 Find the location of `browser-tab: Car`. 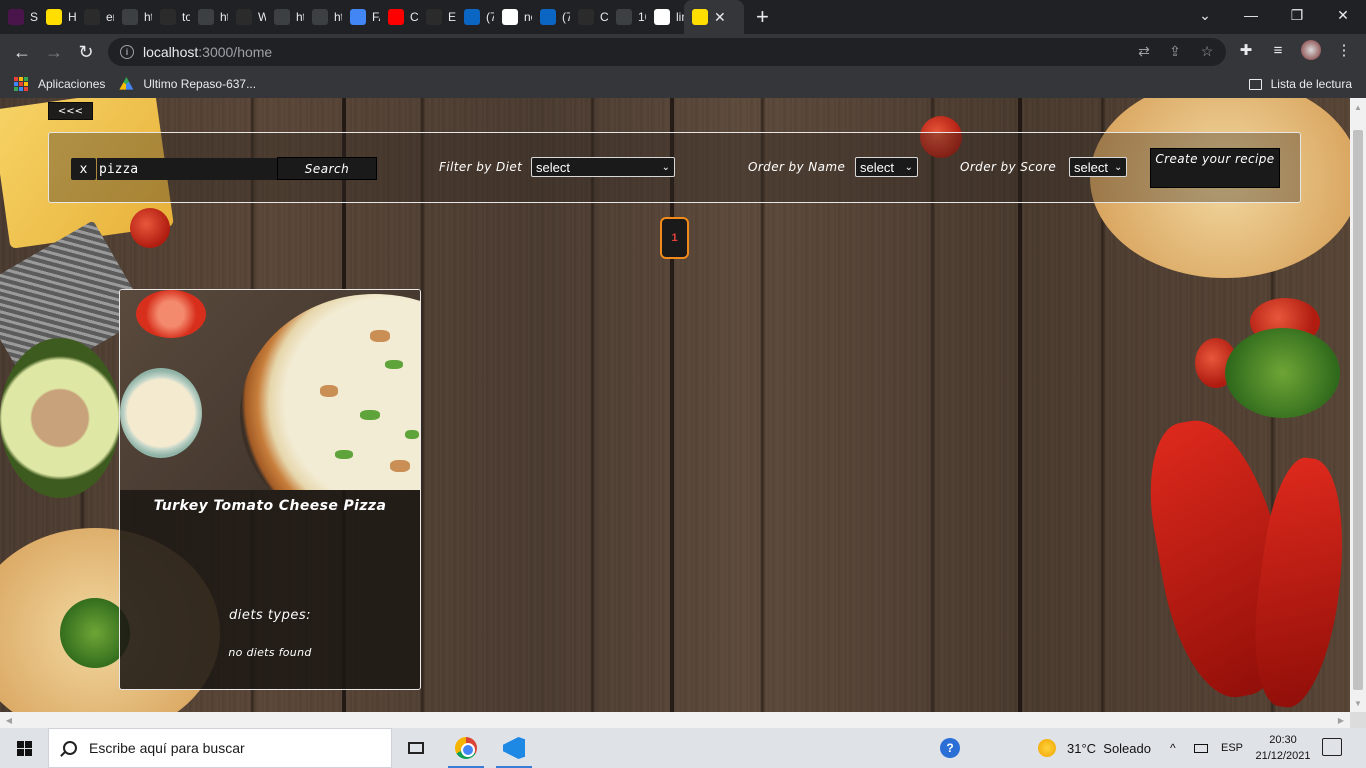

browser-tab: Car is located at coordinates (589, 17).